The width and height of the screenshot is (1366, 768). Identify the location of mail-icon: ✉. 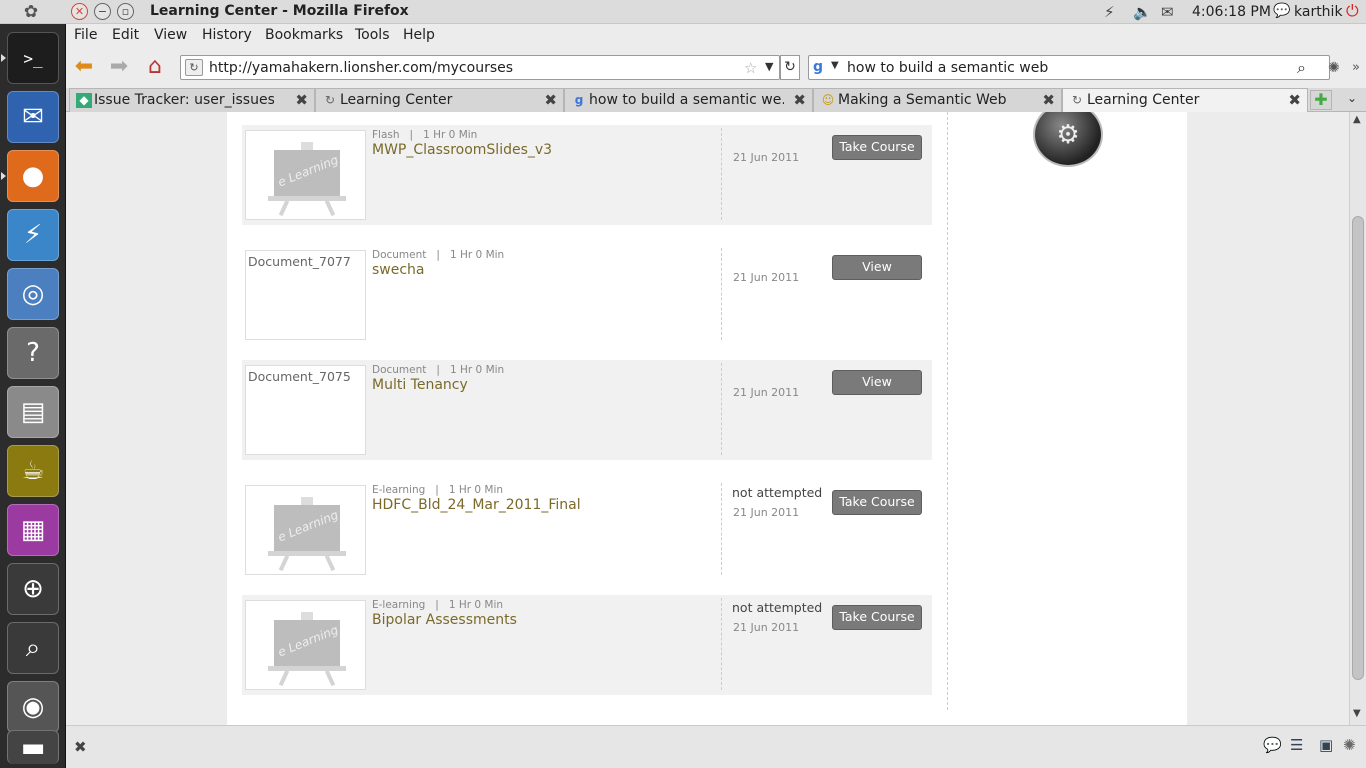
(1167, 12).